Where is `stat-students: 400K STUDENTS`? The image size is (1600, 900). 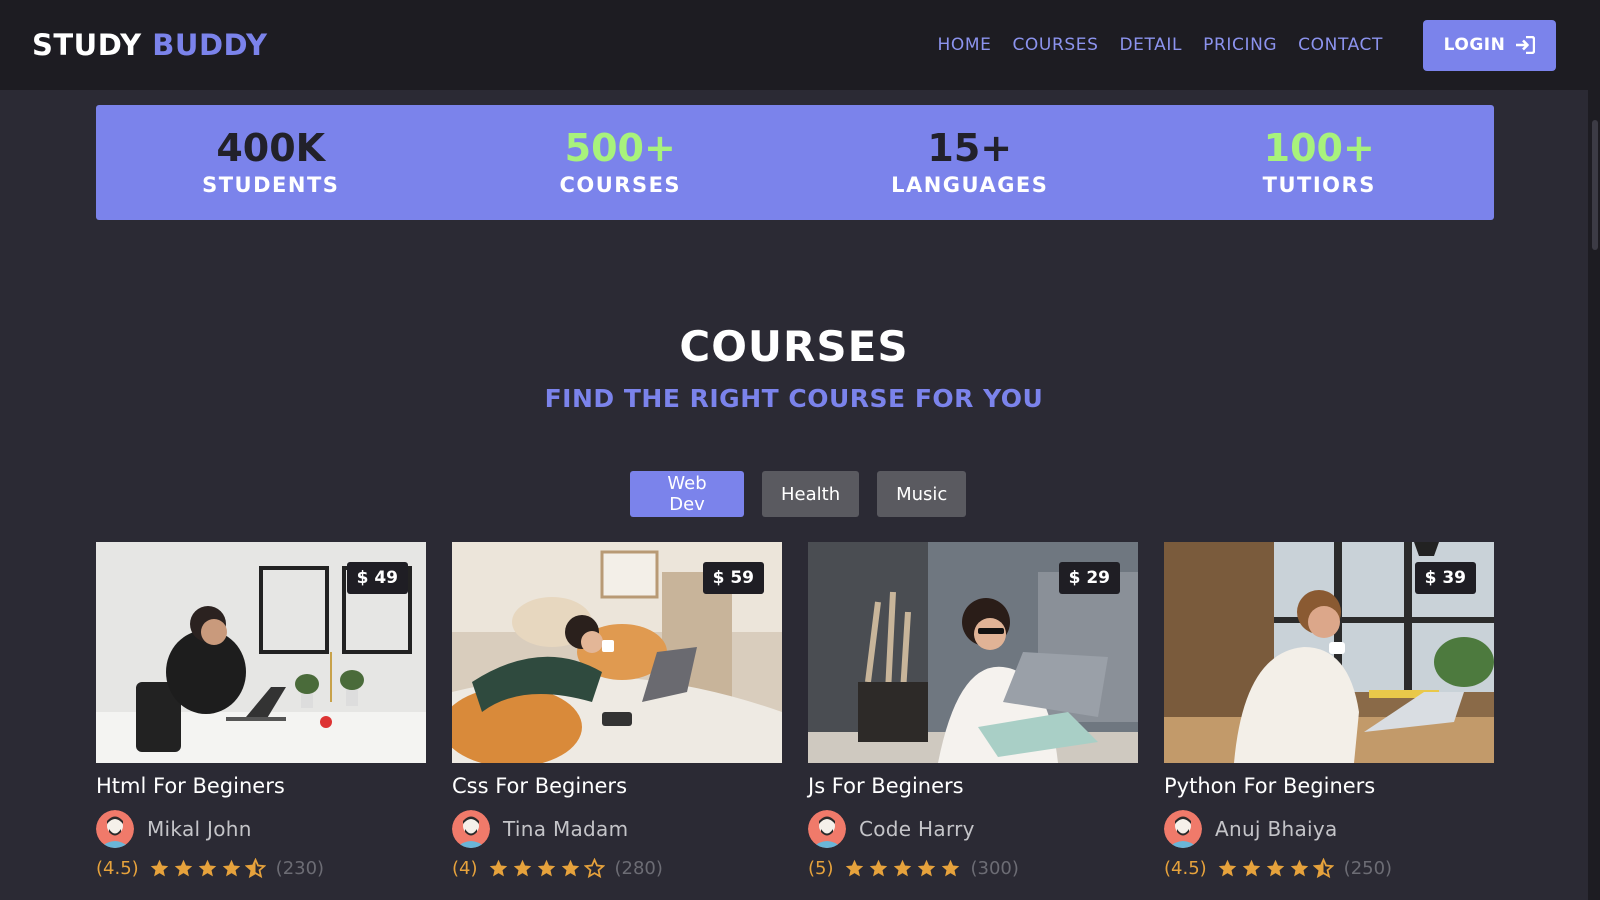
stat-students: 400K STUDENTS is located at coordinates (271, 162).